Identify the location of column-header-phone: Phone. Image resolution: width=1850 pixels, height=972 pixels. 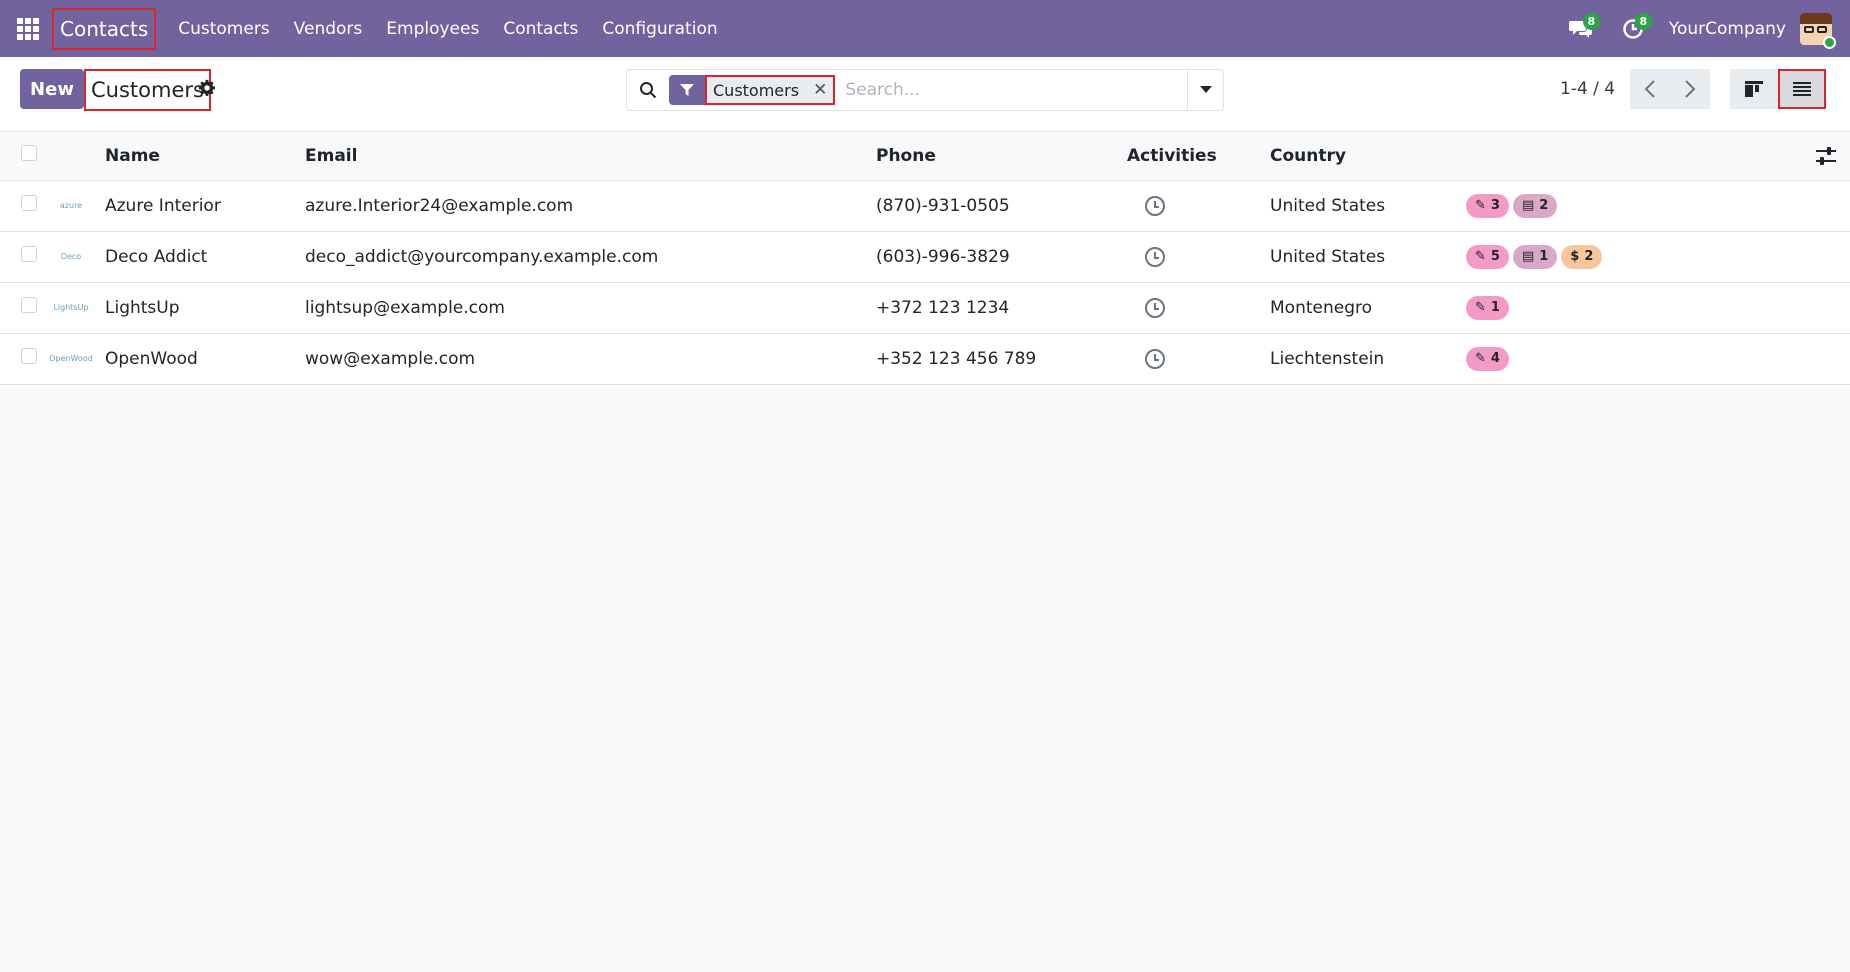
(1001, 156).